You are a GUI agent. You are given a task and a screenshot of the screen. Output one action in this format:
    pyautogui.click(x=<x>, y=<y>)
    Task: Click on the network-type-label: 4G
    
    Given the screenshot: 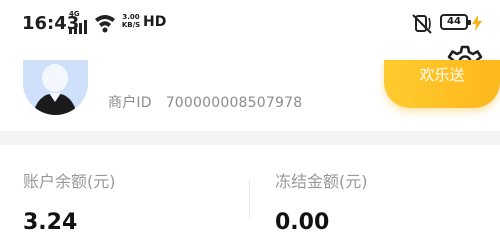 What is the action you would take?
    pyautogui.click(x=74, y=14)
    